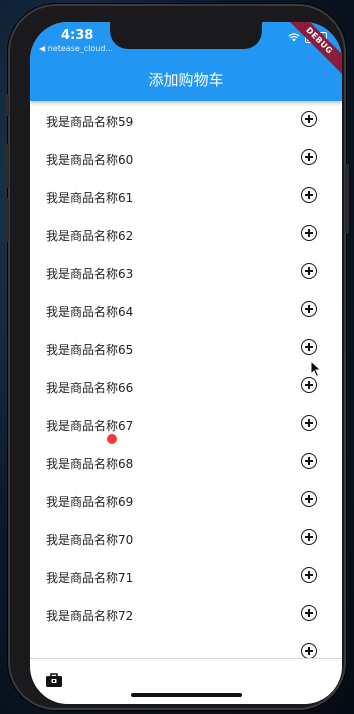 This screenshot has width=354, height=714. What do you see at coordinates (186, 80) in the screenshot?
I see `page-title: 添加购物车` at bounding box center [186, 80].